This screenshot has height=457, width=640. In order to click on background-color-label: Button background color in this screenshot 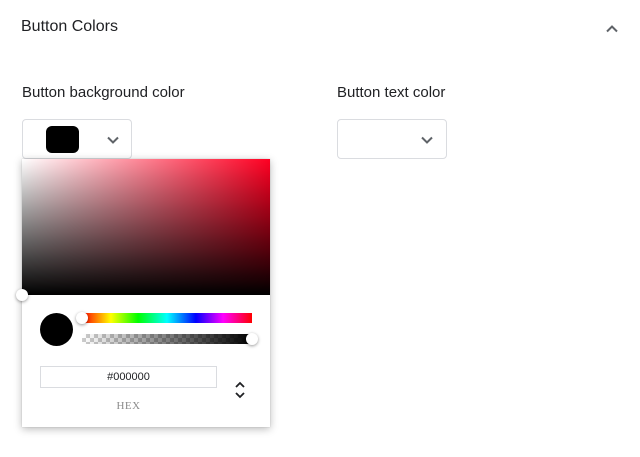, I will do `click(103, 92)`.